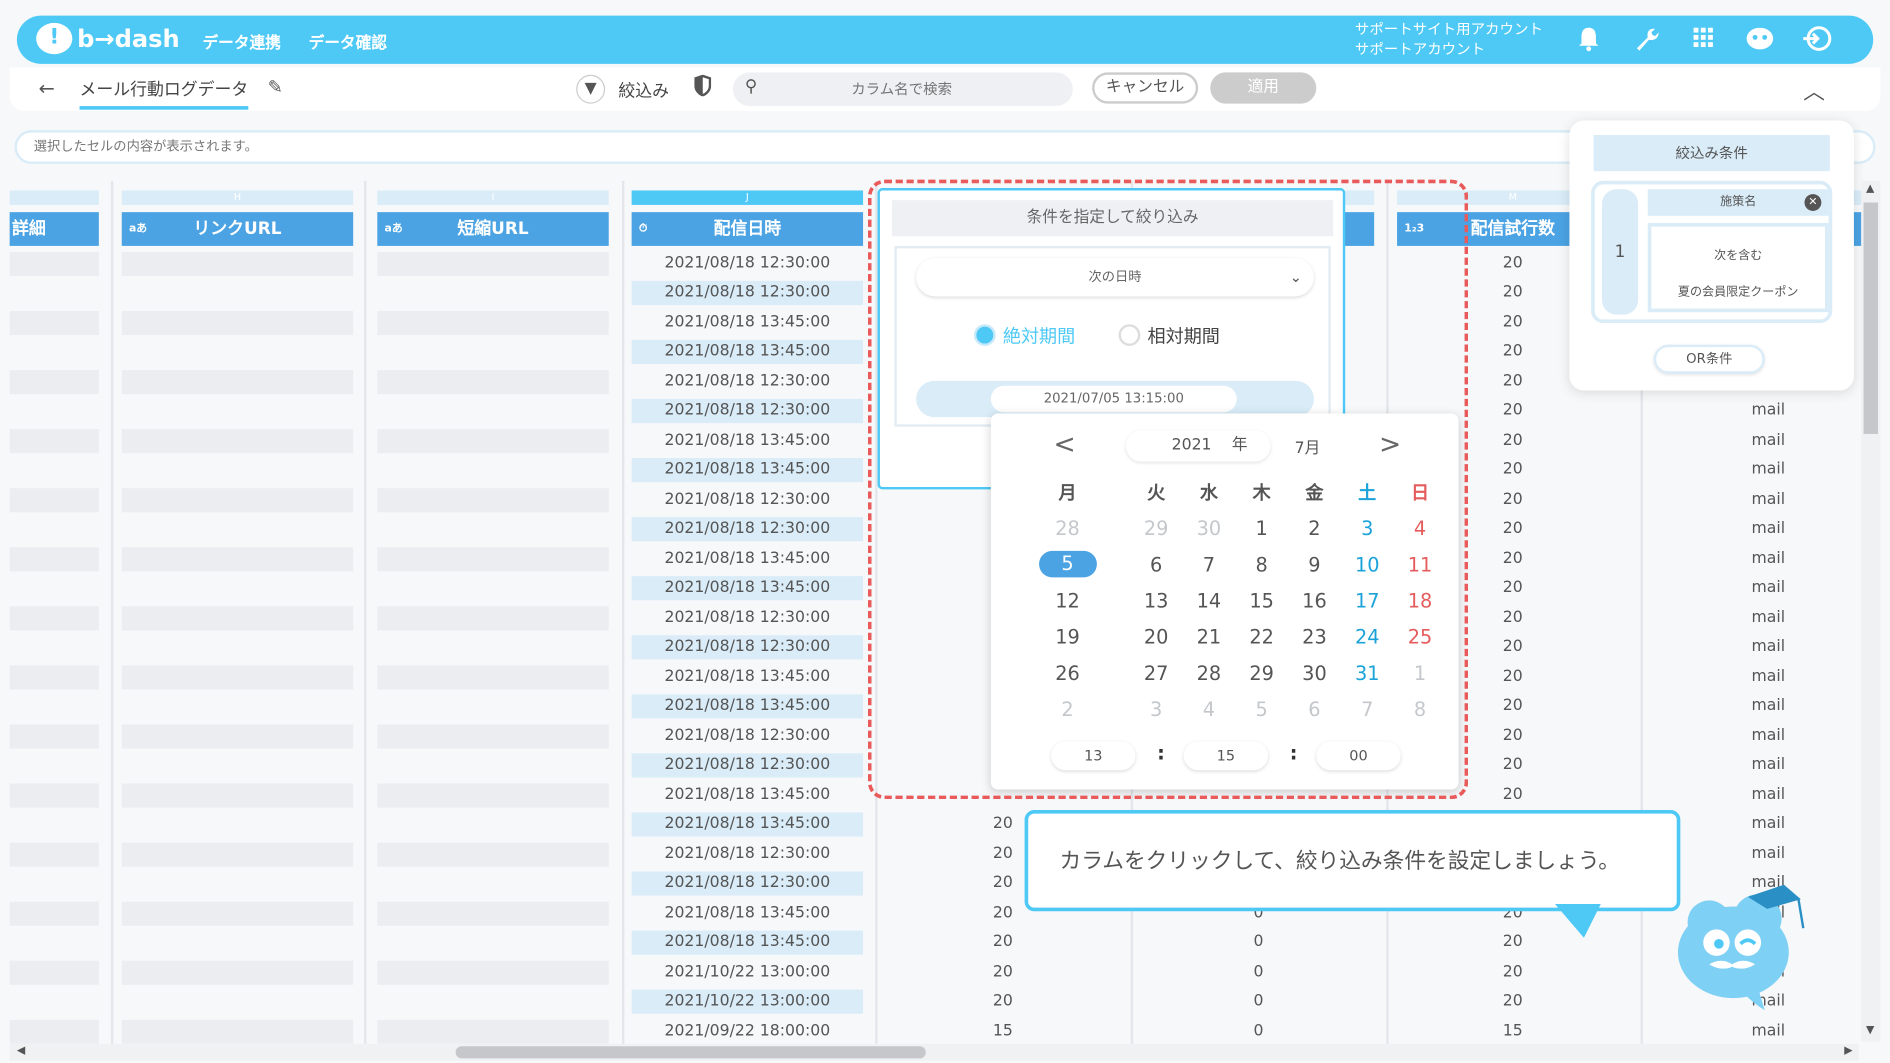 The image size is (1890, 1063). Describe the element at coordinates (1067, 564) in the screenshot. I see `calendar-day-selected: 5` at that location.